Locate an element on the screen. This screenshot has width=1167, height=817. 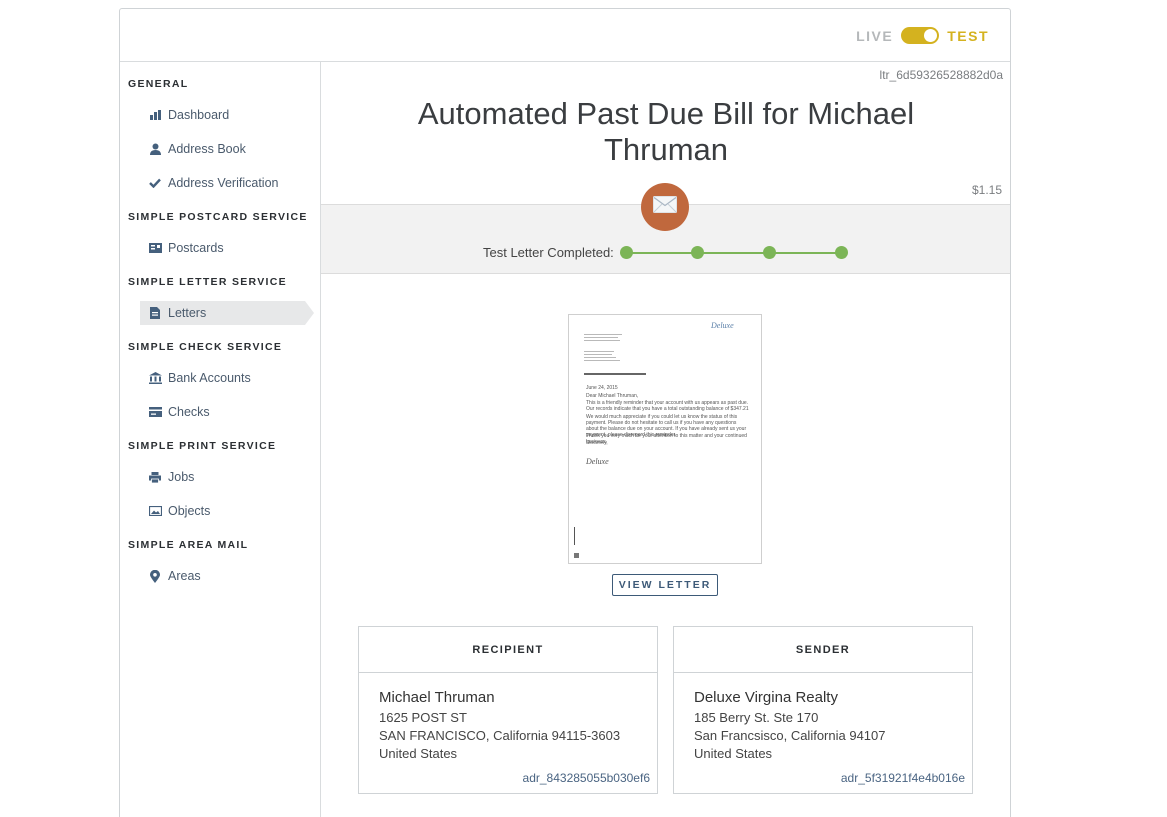
sidebar-item-label: Checks is located at coordinates (189, 412).